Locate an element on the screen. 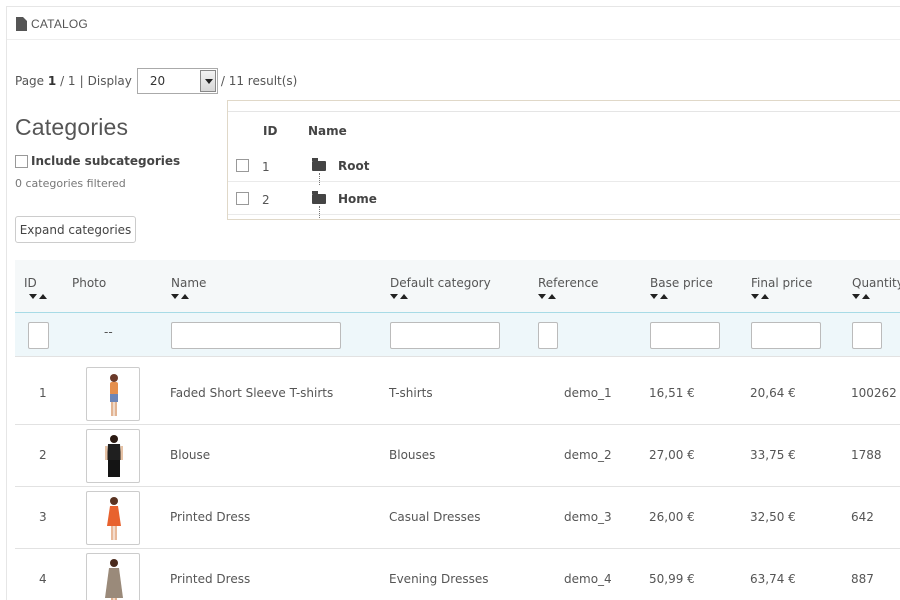 The height and width of the screenshot is (600, 900). tree-row is located at coordinates (564, 217).